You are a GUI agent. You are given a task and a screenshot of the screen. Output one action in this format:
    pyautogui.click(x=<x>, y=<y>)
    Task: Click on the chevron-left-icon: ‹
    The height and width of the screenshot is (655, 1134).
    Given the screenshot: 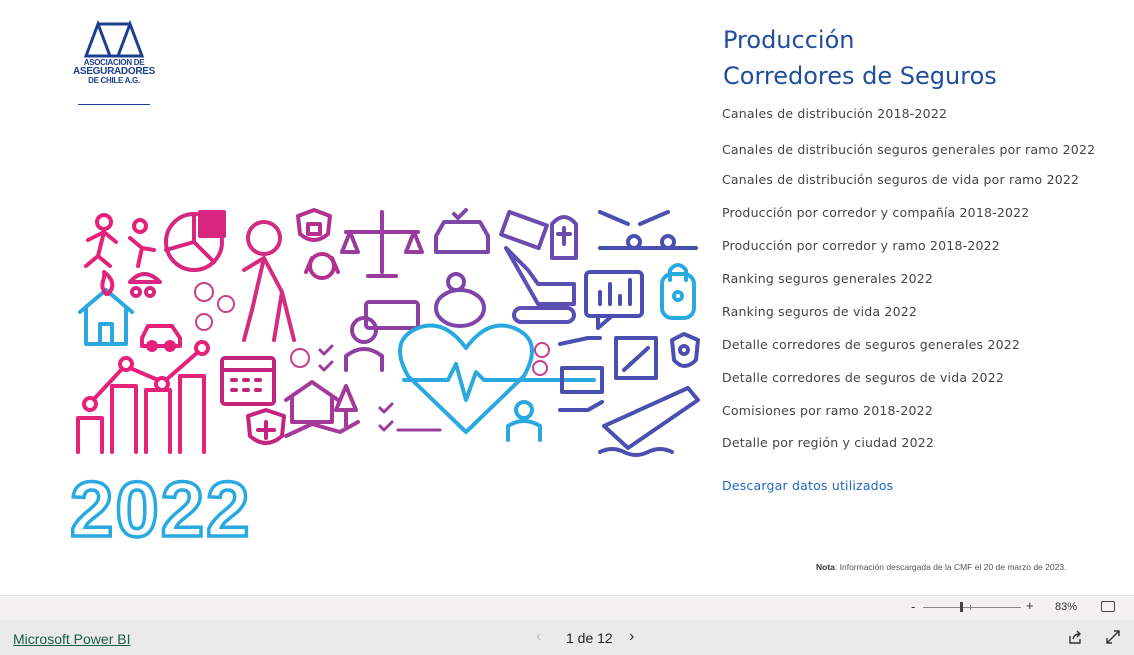 What is the action you would take?
    pyautogui.click(x=538, y=637)
    